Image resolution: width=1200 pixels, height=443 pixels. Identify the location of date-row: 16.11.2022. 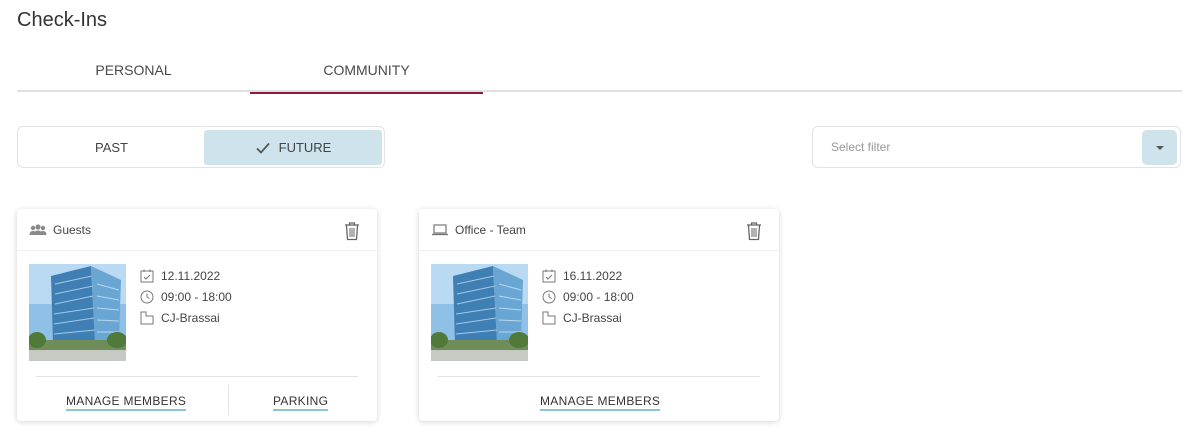
(588, 275).